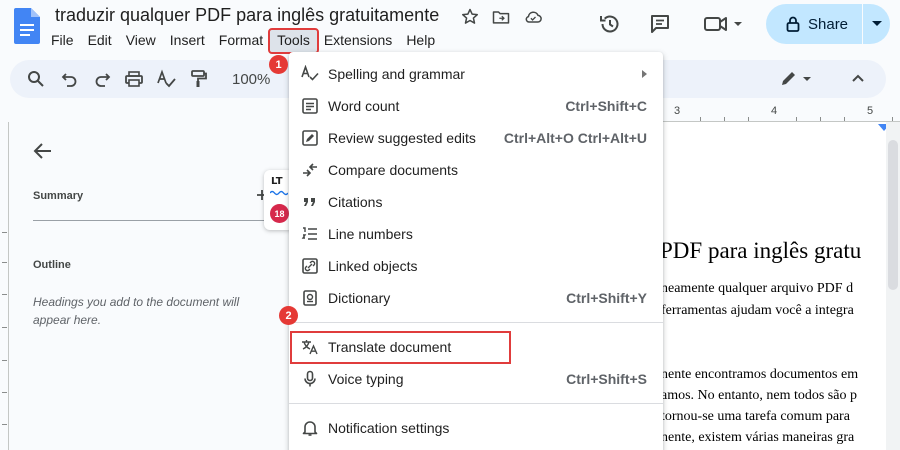  Describe the element at coordinates (309, 202) in the screenshot. I see `quote-icon` at that location.